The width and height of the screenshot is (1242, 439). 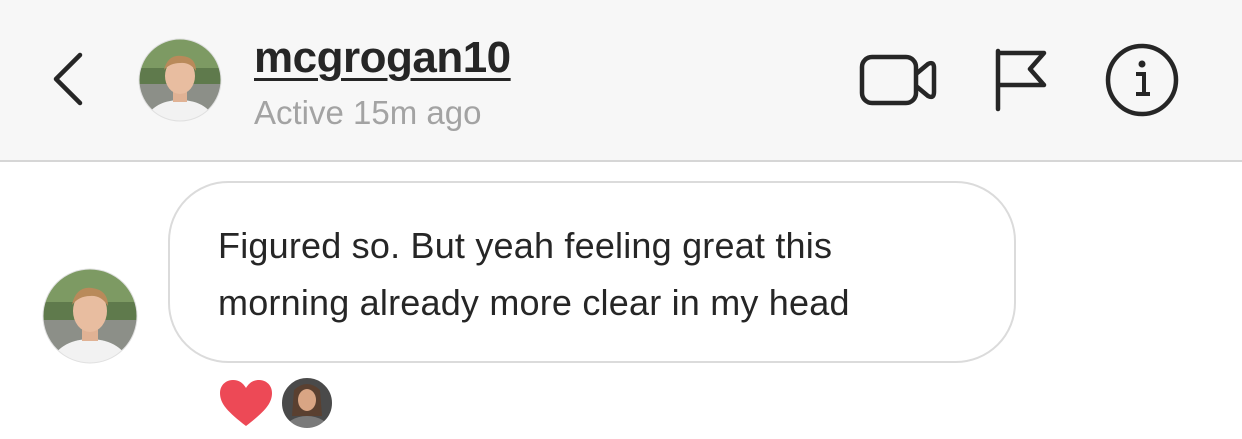 I want to click on reactor-avatar, so click(x=307, y=403).